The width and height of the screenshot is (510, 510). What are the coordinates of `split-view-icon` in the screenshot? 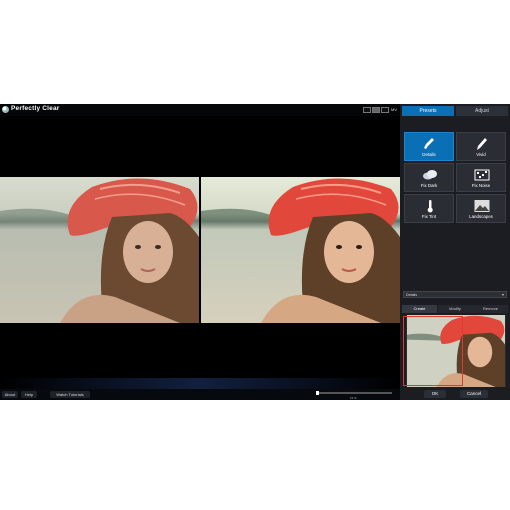 It's located at (376, 110).